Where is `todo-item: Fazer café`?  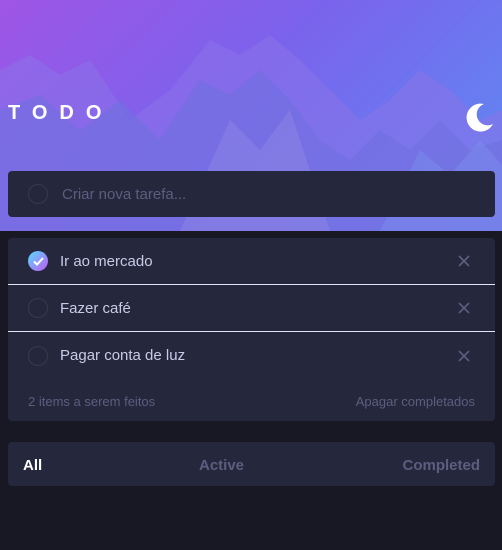
todo-item: Fazer café is located at coordinates (251, 308).